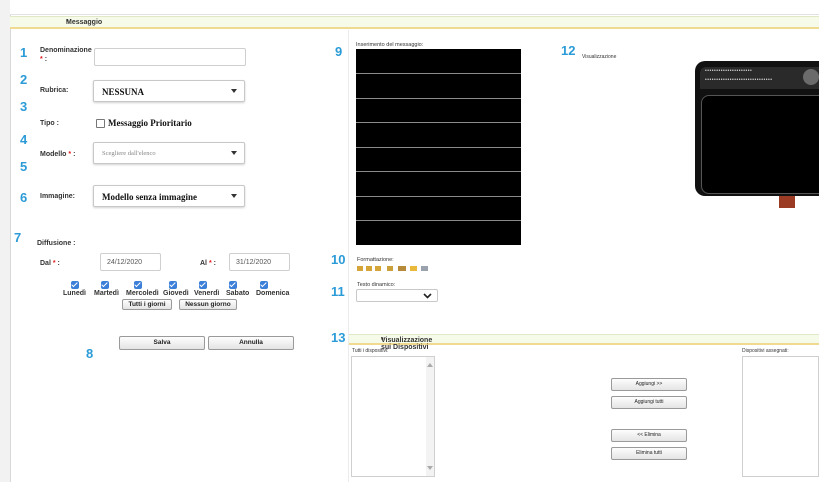 The height and width of the screenshot is (482, 819). What do you see at coordinates (170, 57) in the screenshot?
I see `denominazione-input` at bounding box center [170, 57].